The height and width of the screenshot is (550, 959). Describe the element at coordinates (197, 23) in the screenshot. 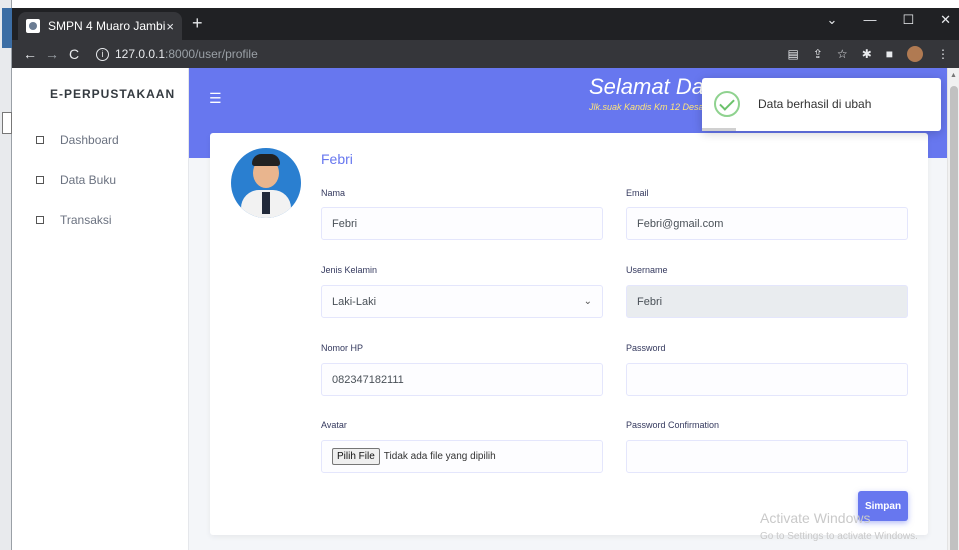

I see `new-tab-button: +` at that location.